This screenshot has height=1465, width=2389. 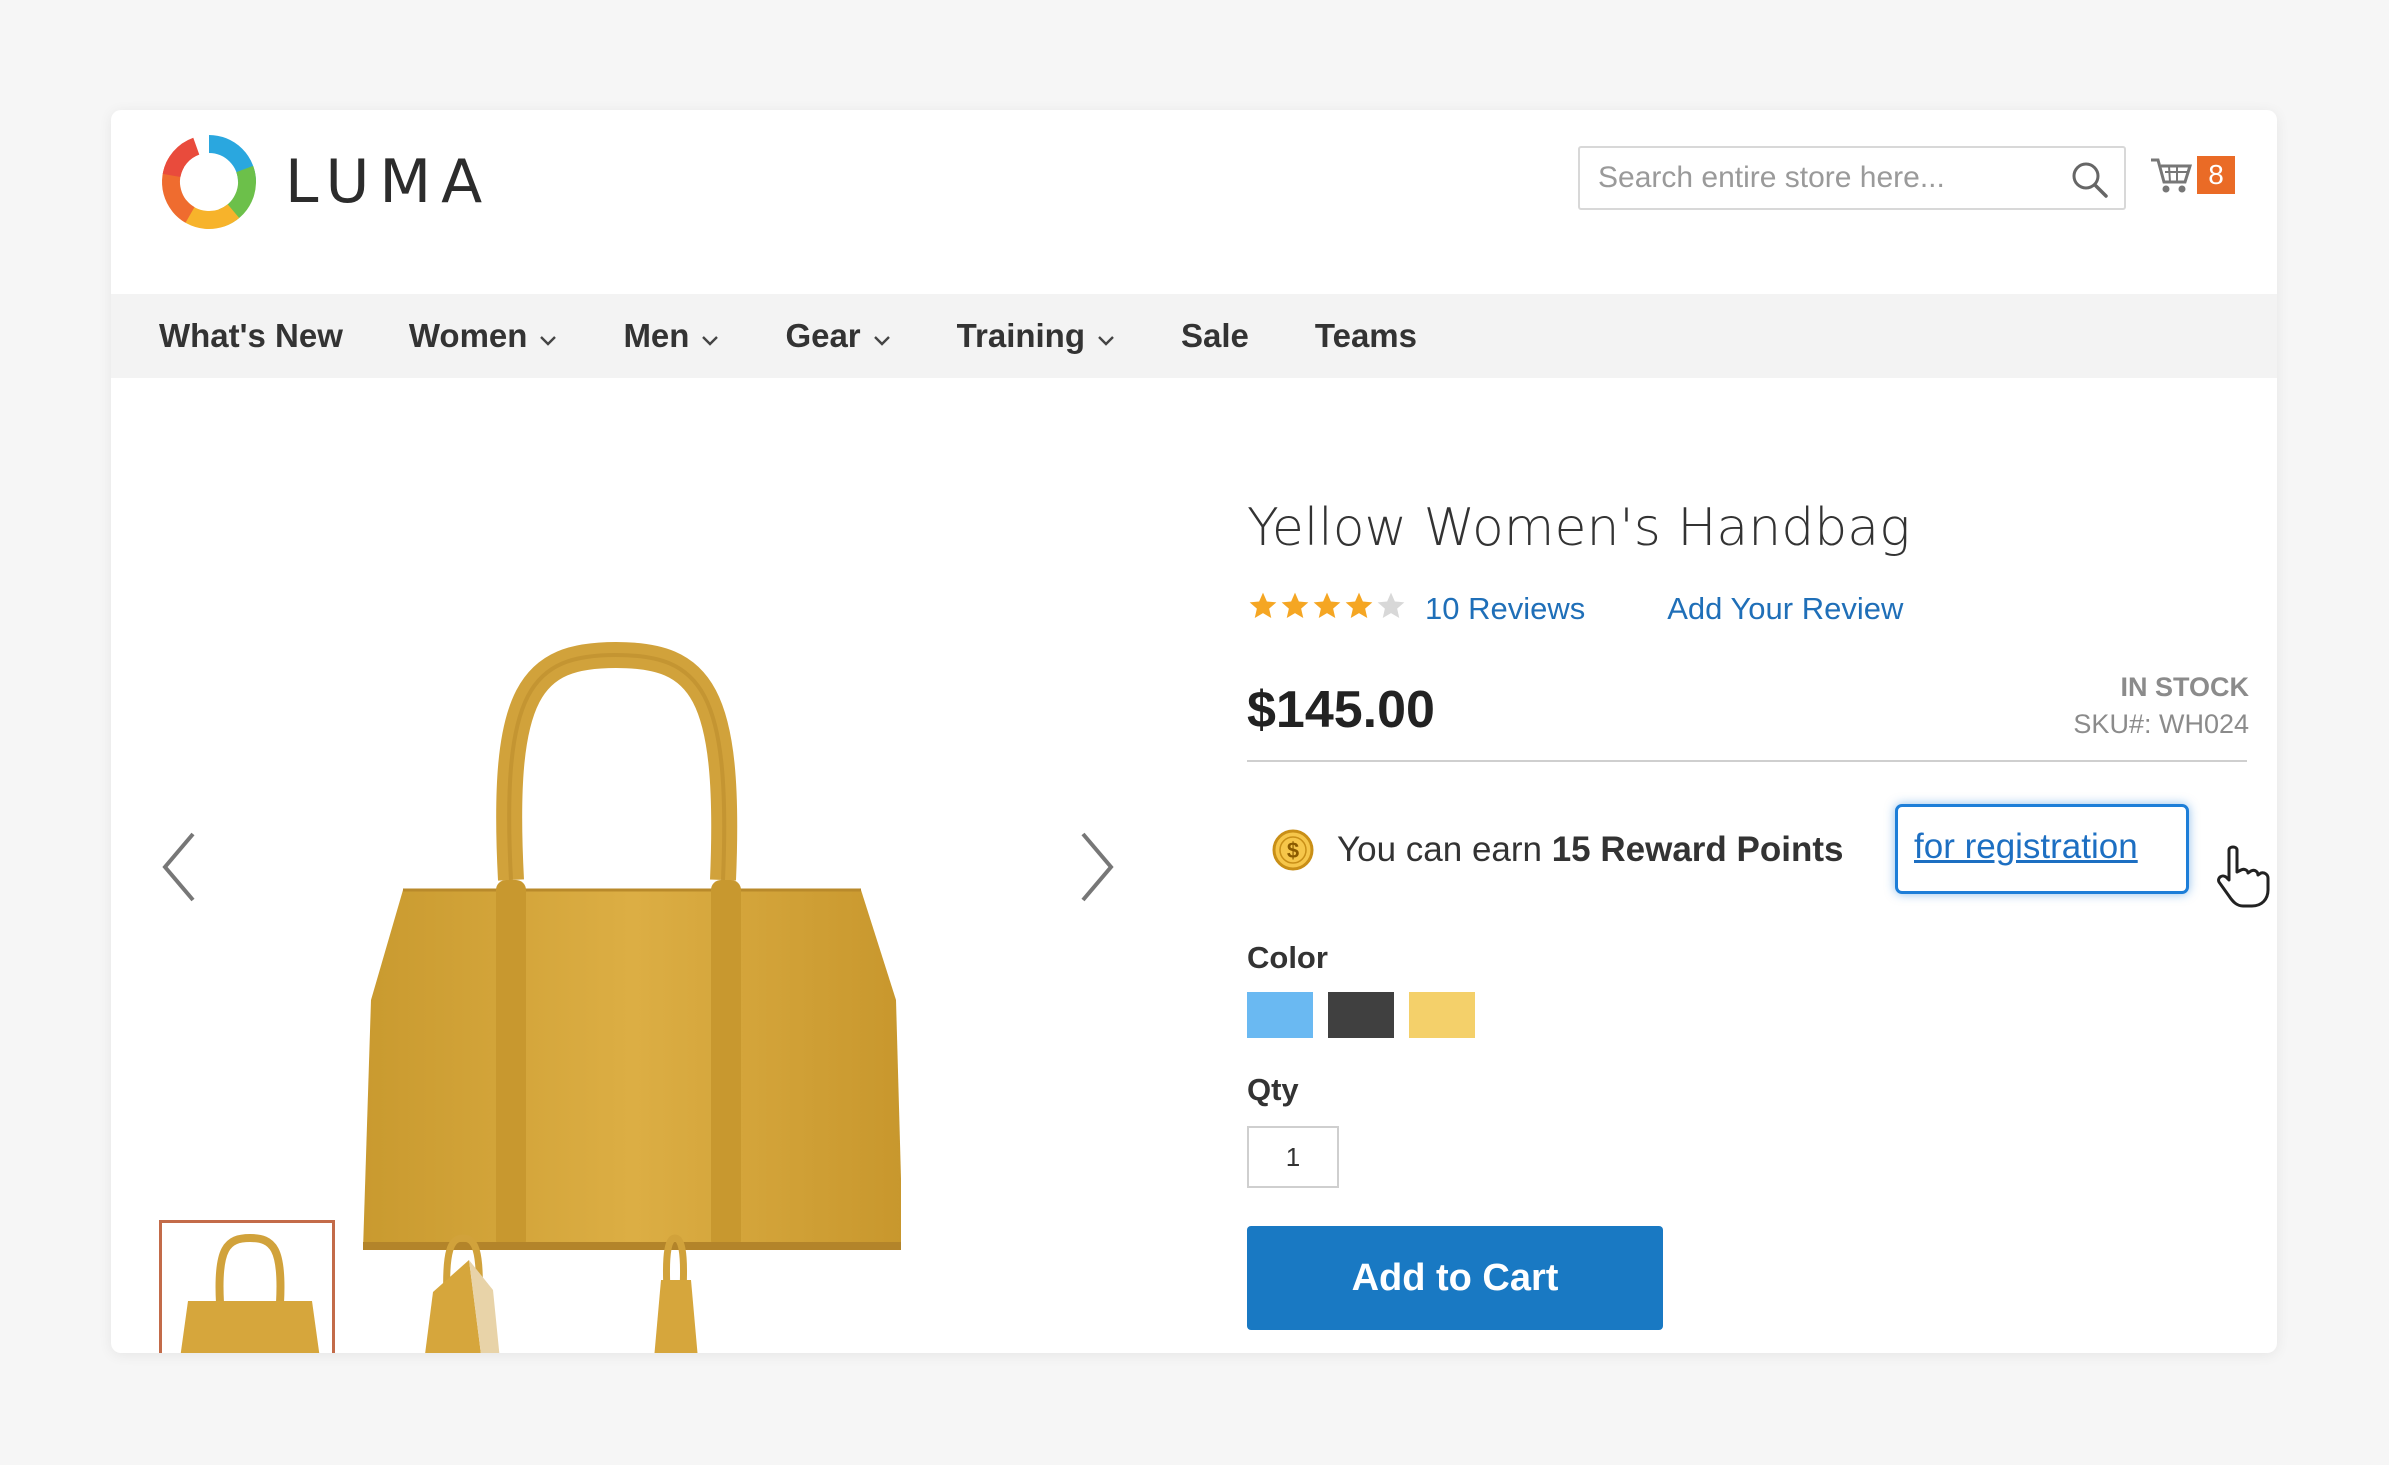 I want to click on nav-item: Men, so click(x=671, y=336).